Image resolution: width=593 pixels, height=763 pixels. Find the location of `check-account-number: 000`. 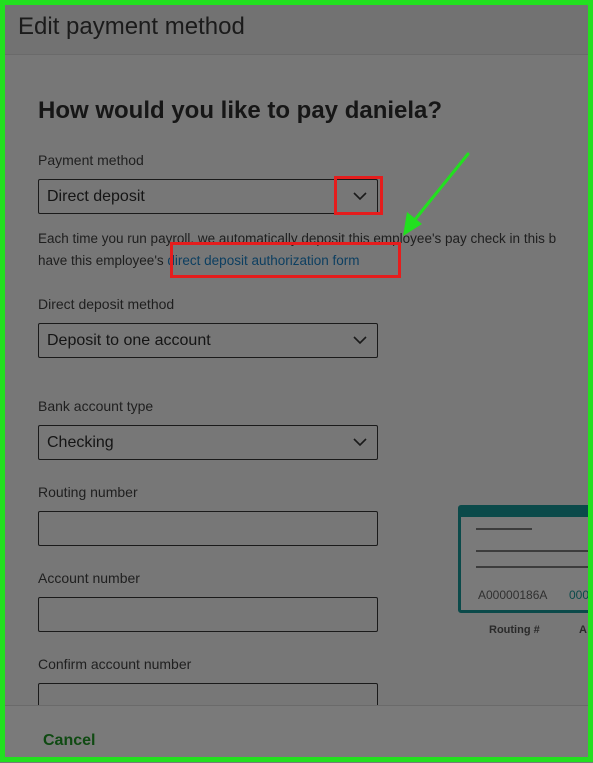

check-account-number: 000 is located at coordinates (579, 595).